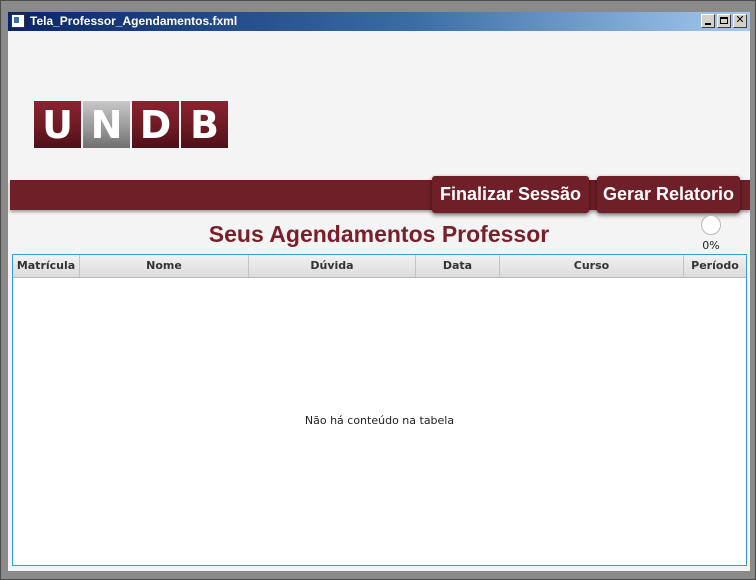  I want to click on title-bar: Tela_Professor_Agendamentos.fxml ✕, so click(379, 21).